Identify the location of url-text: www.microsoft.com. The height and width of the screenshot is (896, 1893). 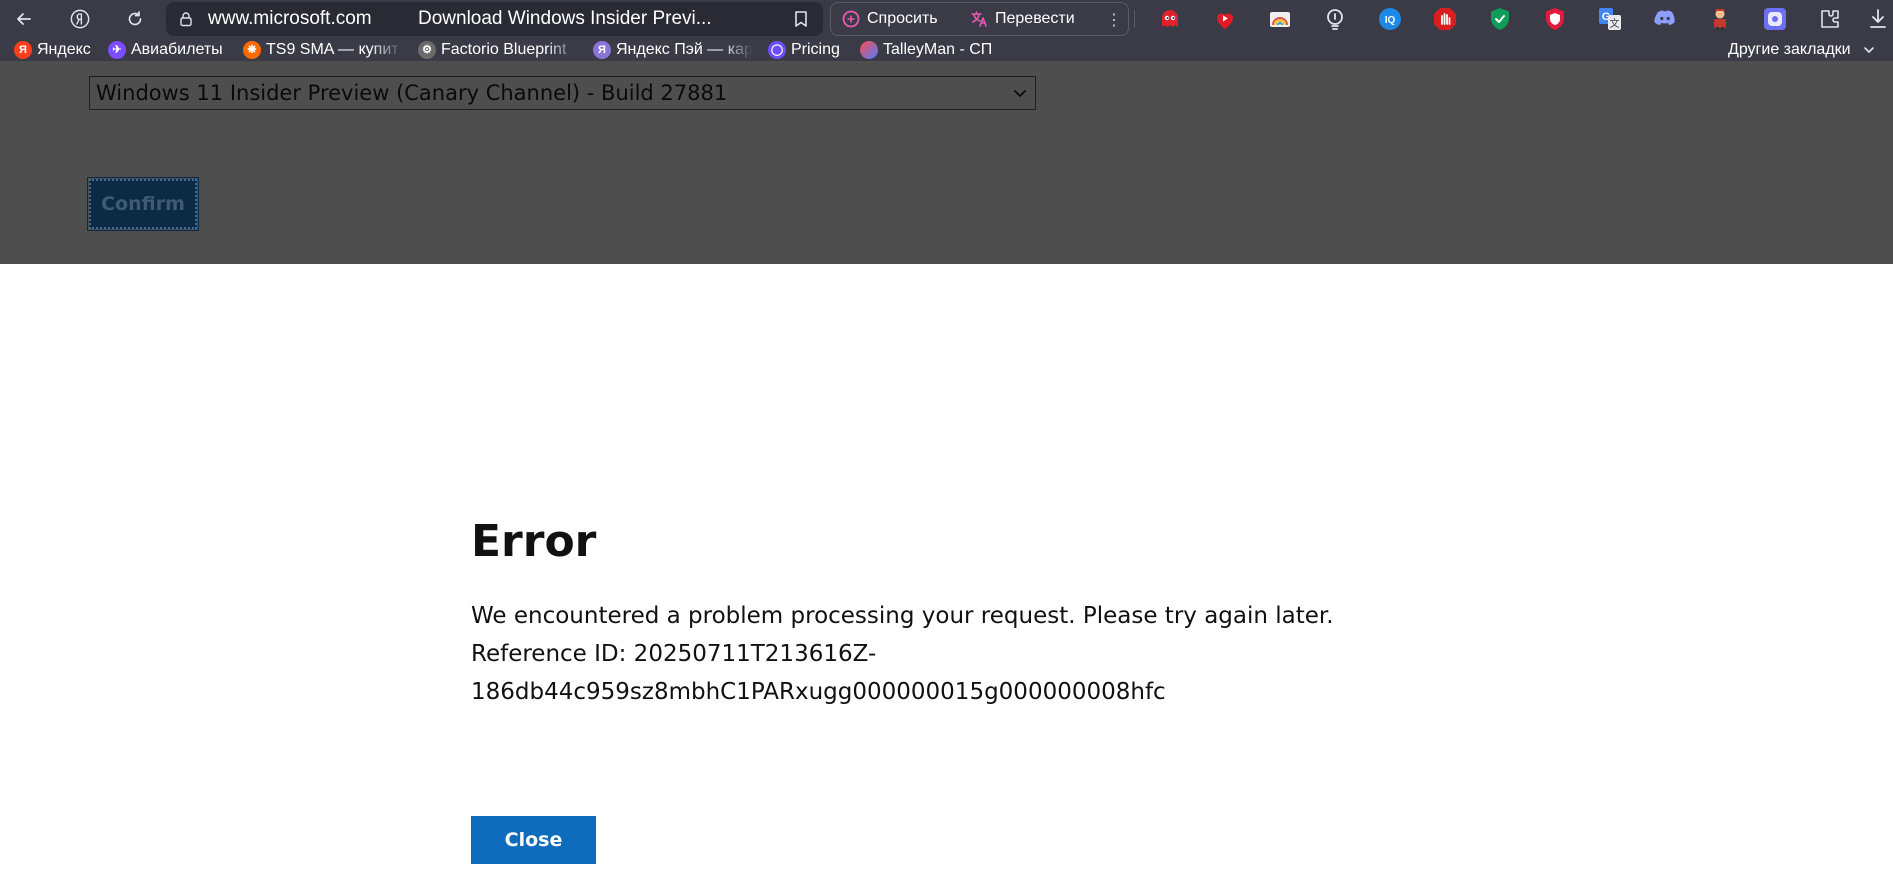
(290, 19).